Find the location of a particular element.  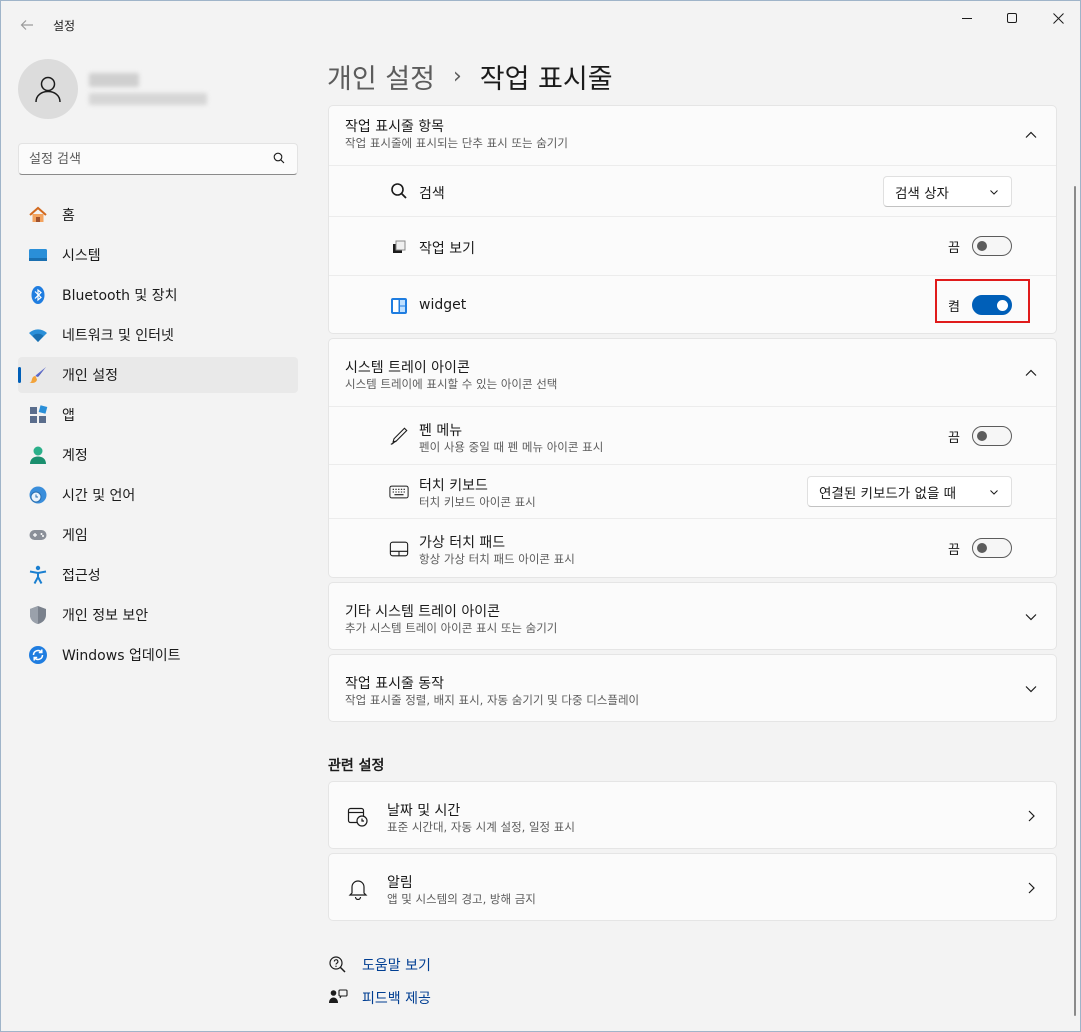

section-subtitle: 작업 표시줄 정렬, 배지 표시, 자동 숨기기 및 다중 디스플레이 is located at coordinates (492, 700).